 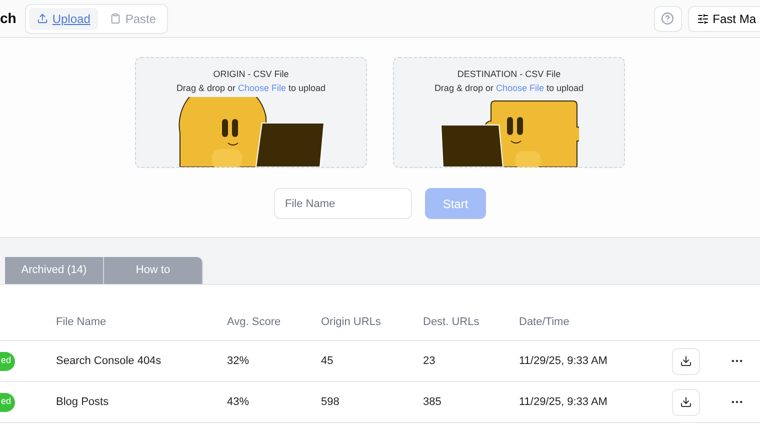 I want to click on help-button, so click(x=668, y=19).